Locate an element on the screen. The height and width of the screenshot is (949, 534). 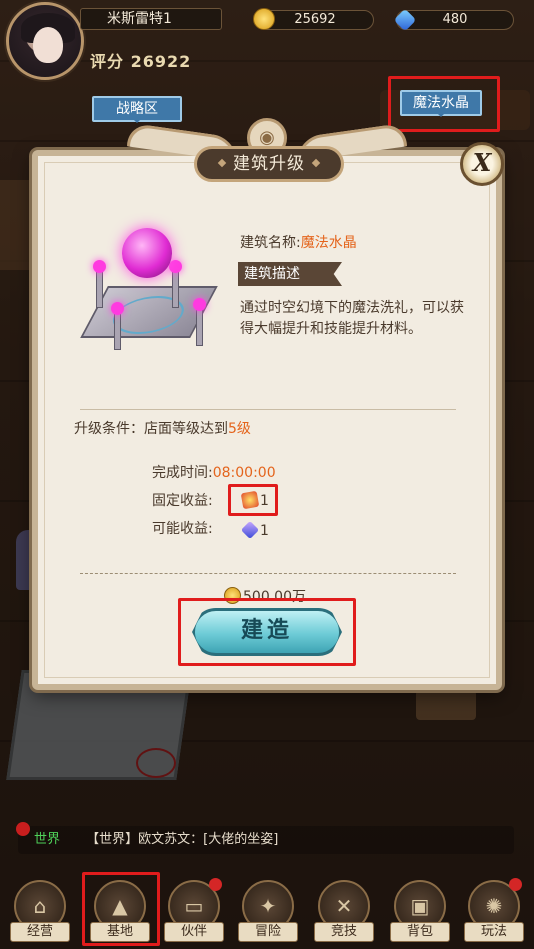
possible-reward-label: 可能收益: is located at coordinates (182, 529).